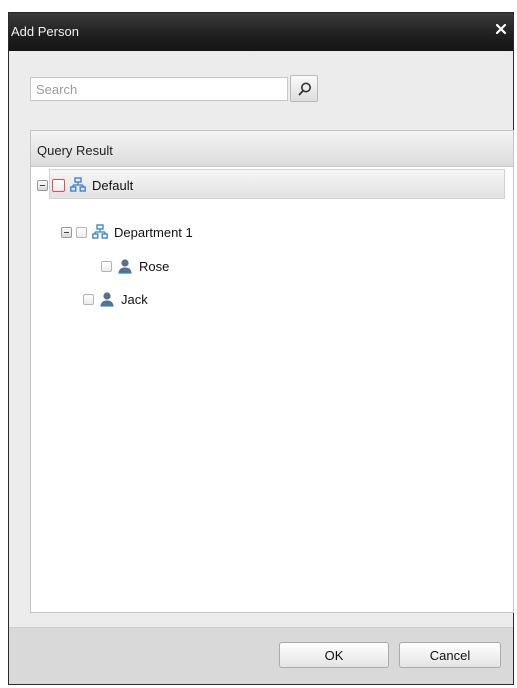 The image size is (517, 688). I want to click on dialog-title: Add Person, so click(45, 31).